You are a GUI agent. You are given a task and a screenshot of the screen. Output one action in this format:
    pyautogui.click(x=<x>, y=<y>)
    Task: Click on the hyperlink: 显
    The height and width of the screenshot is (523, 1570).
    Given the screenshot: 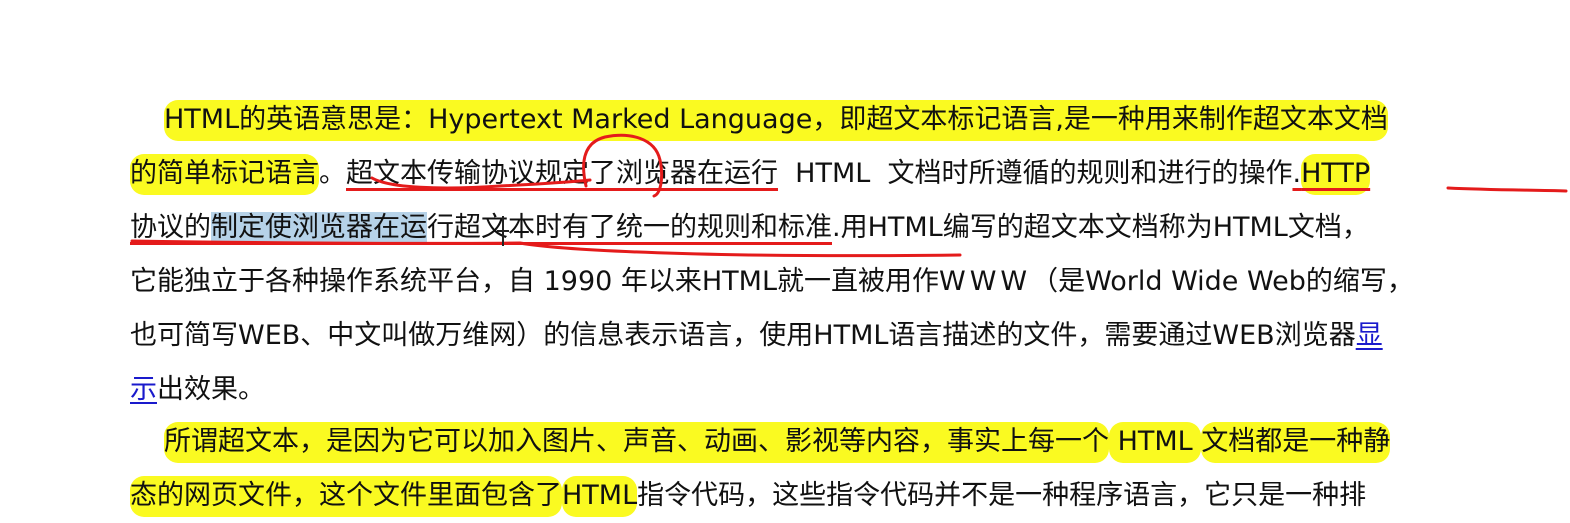 What is the action you would take?
    pyautogui.click(x=1369, y=335)
    